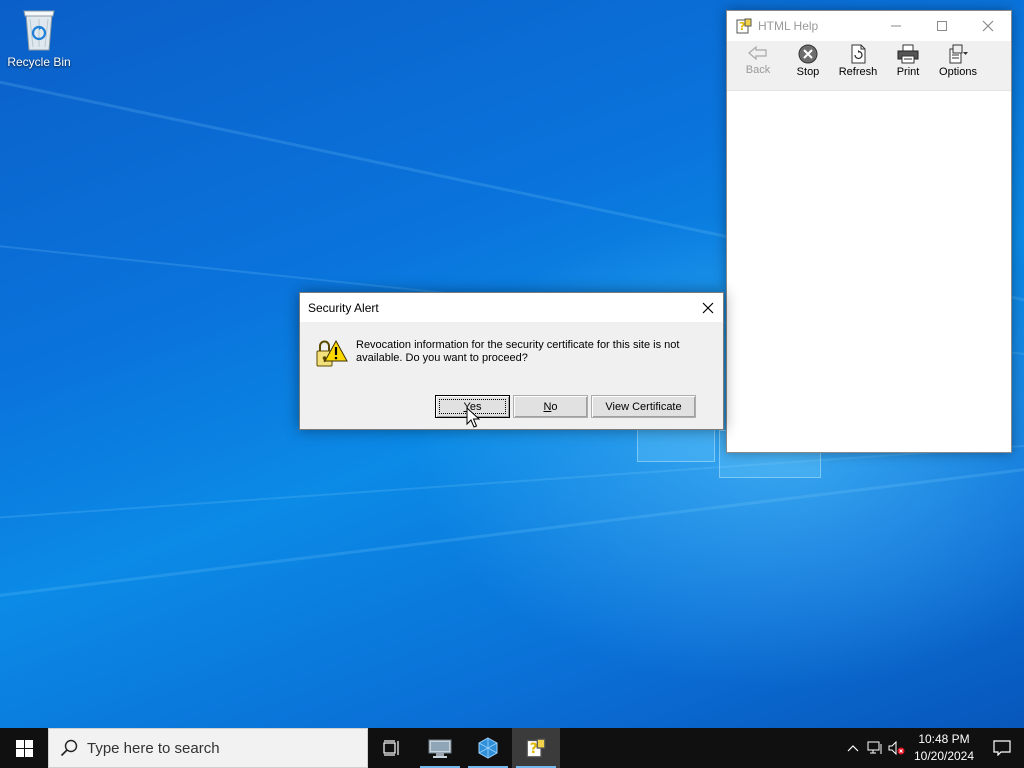  I want to click on desktop-icon-recycle-bin: Recycle Bin, so click(39, 37).